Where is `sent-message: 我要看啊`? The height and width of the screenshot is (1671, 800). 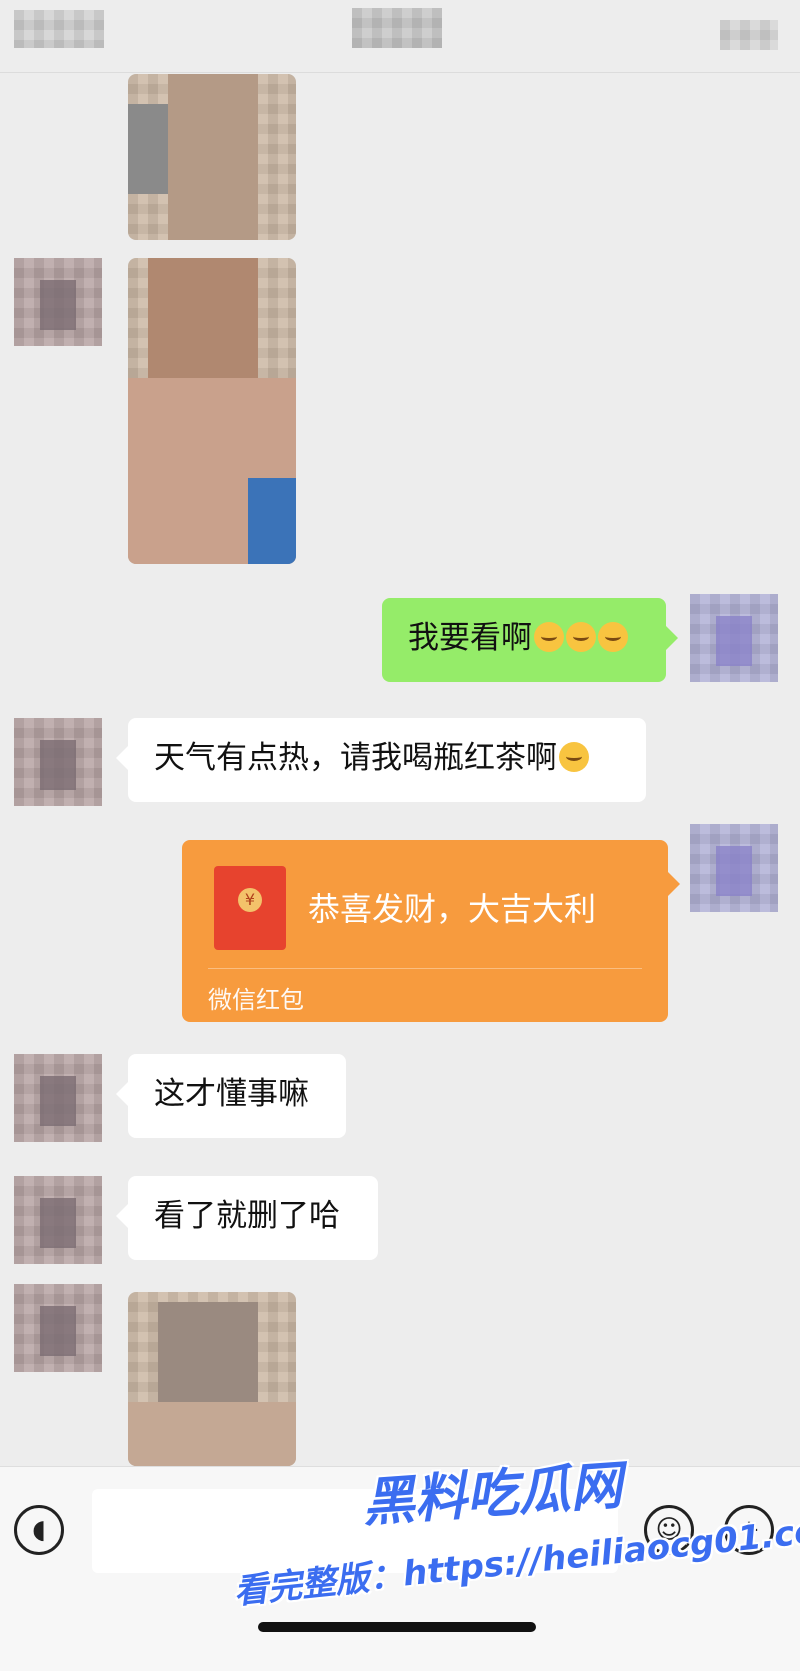
sent-message: 我要看啊 is located at coordinates (530, 640).